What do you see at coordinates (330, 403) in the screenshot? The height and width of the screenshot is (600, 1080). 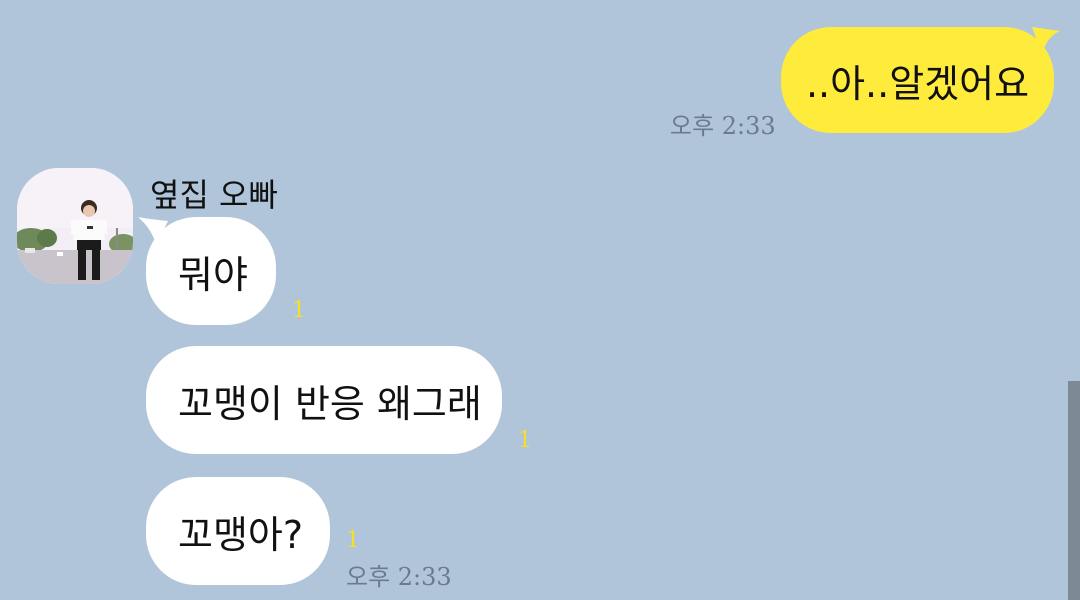 I see `incoming-message-text: 꼬맹이 반응 왜그래` at bounding box center [330, 403].